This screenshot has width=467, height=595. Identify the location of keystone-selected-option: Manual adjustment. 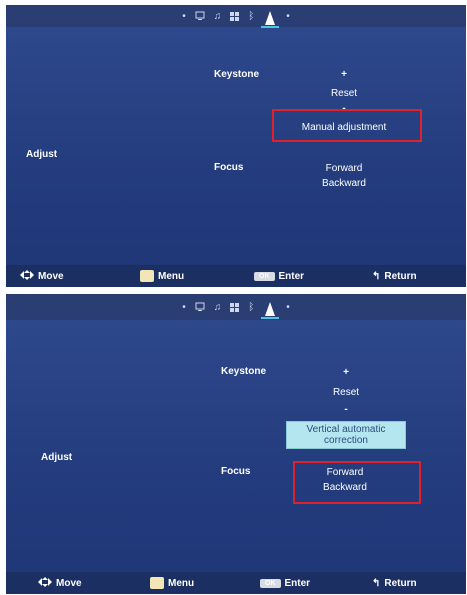
(344, 127).